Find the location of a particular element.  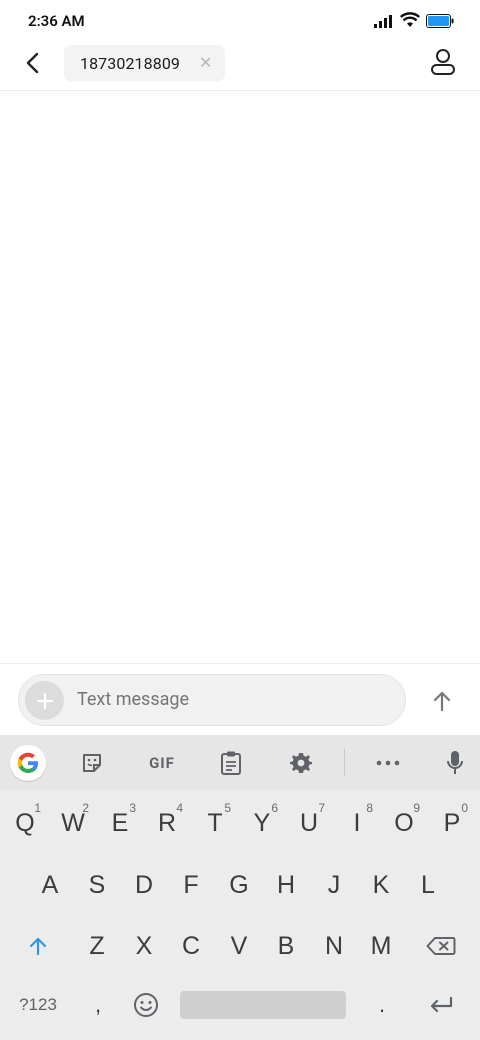

gif-button: GIF is located at coordinates (162, 763).